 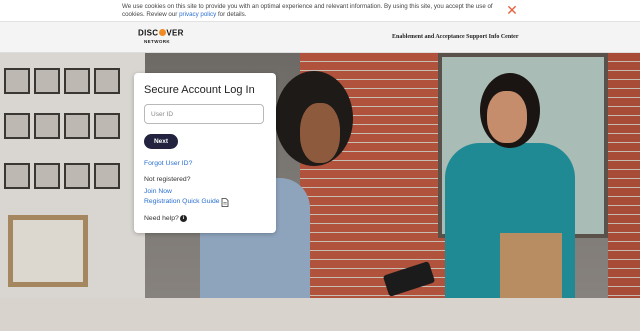 What do you see at coordinates (162, 32) in the screenshot?
I see `logo-dot-icon` at bounding box center [162, 32].